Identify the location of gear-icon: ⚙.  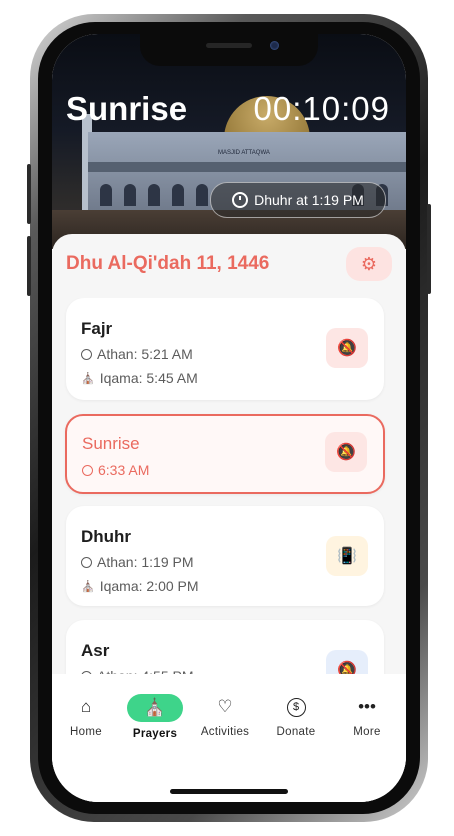
(369, 263).